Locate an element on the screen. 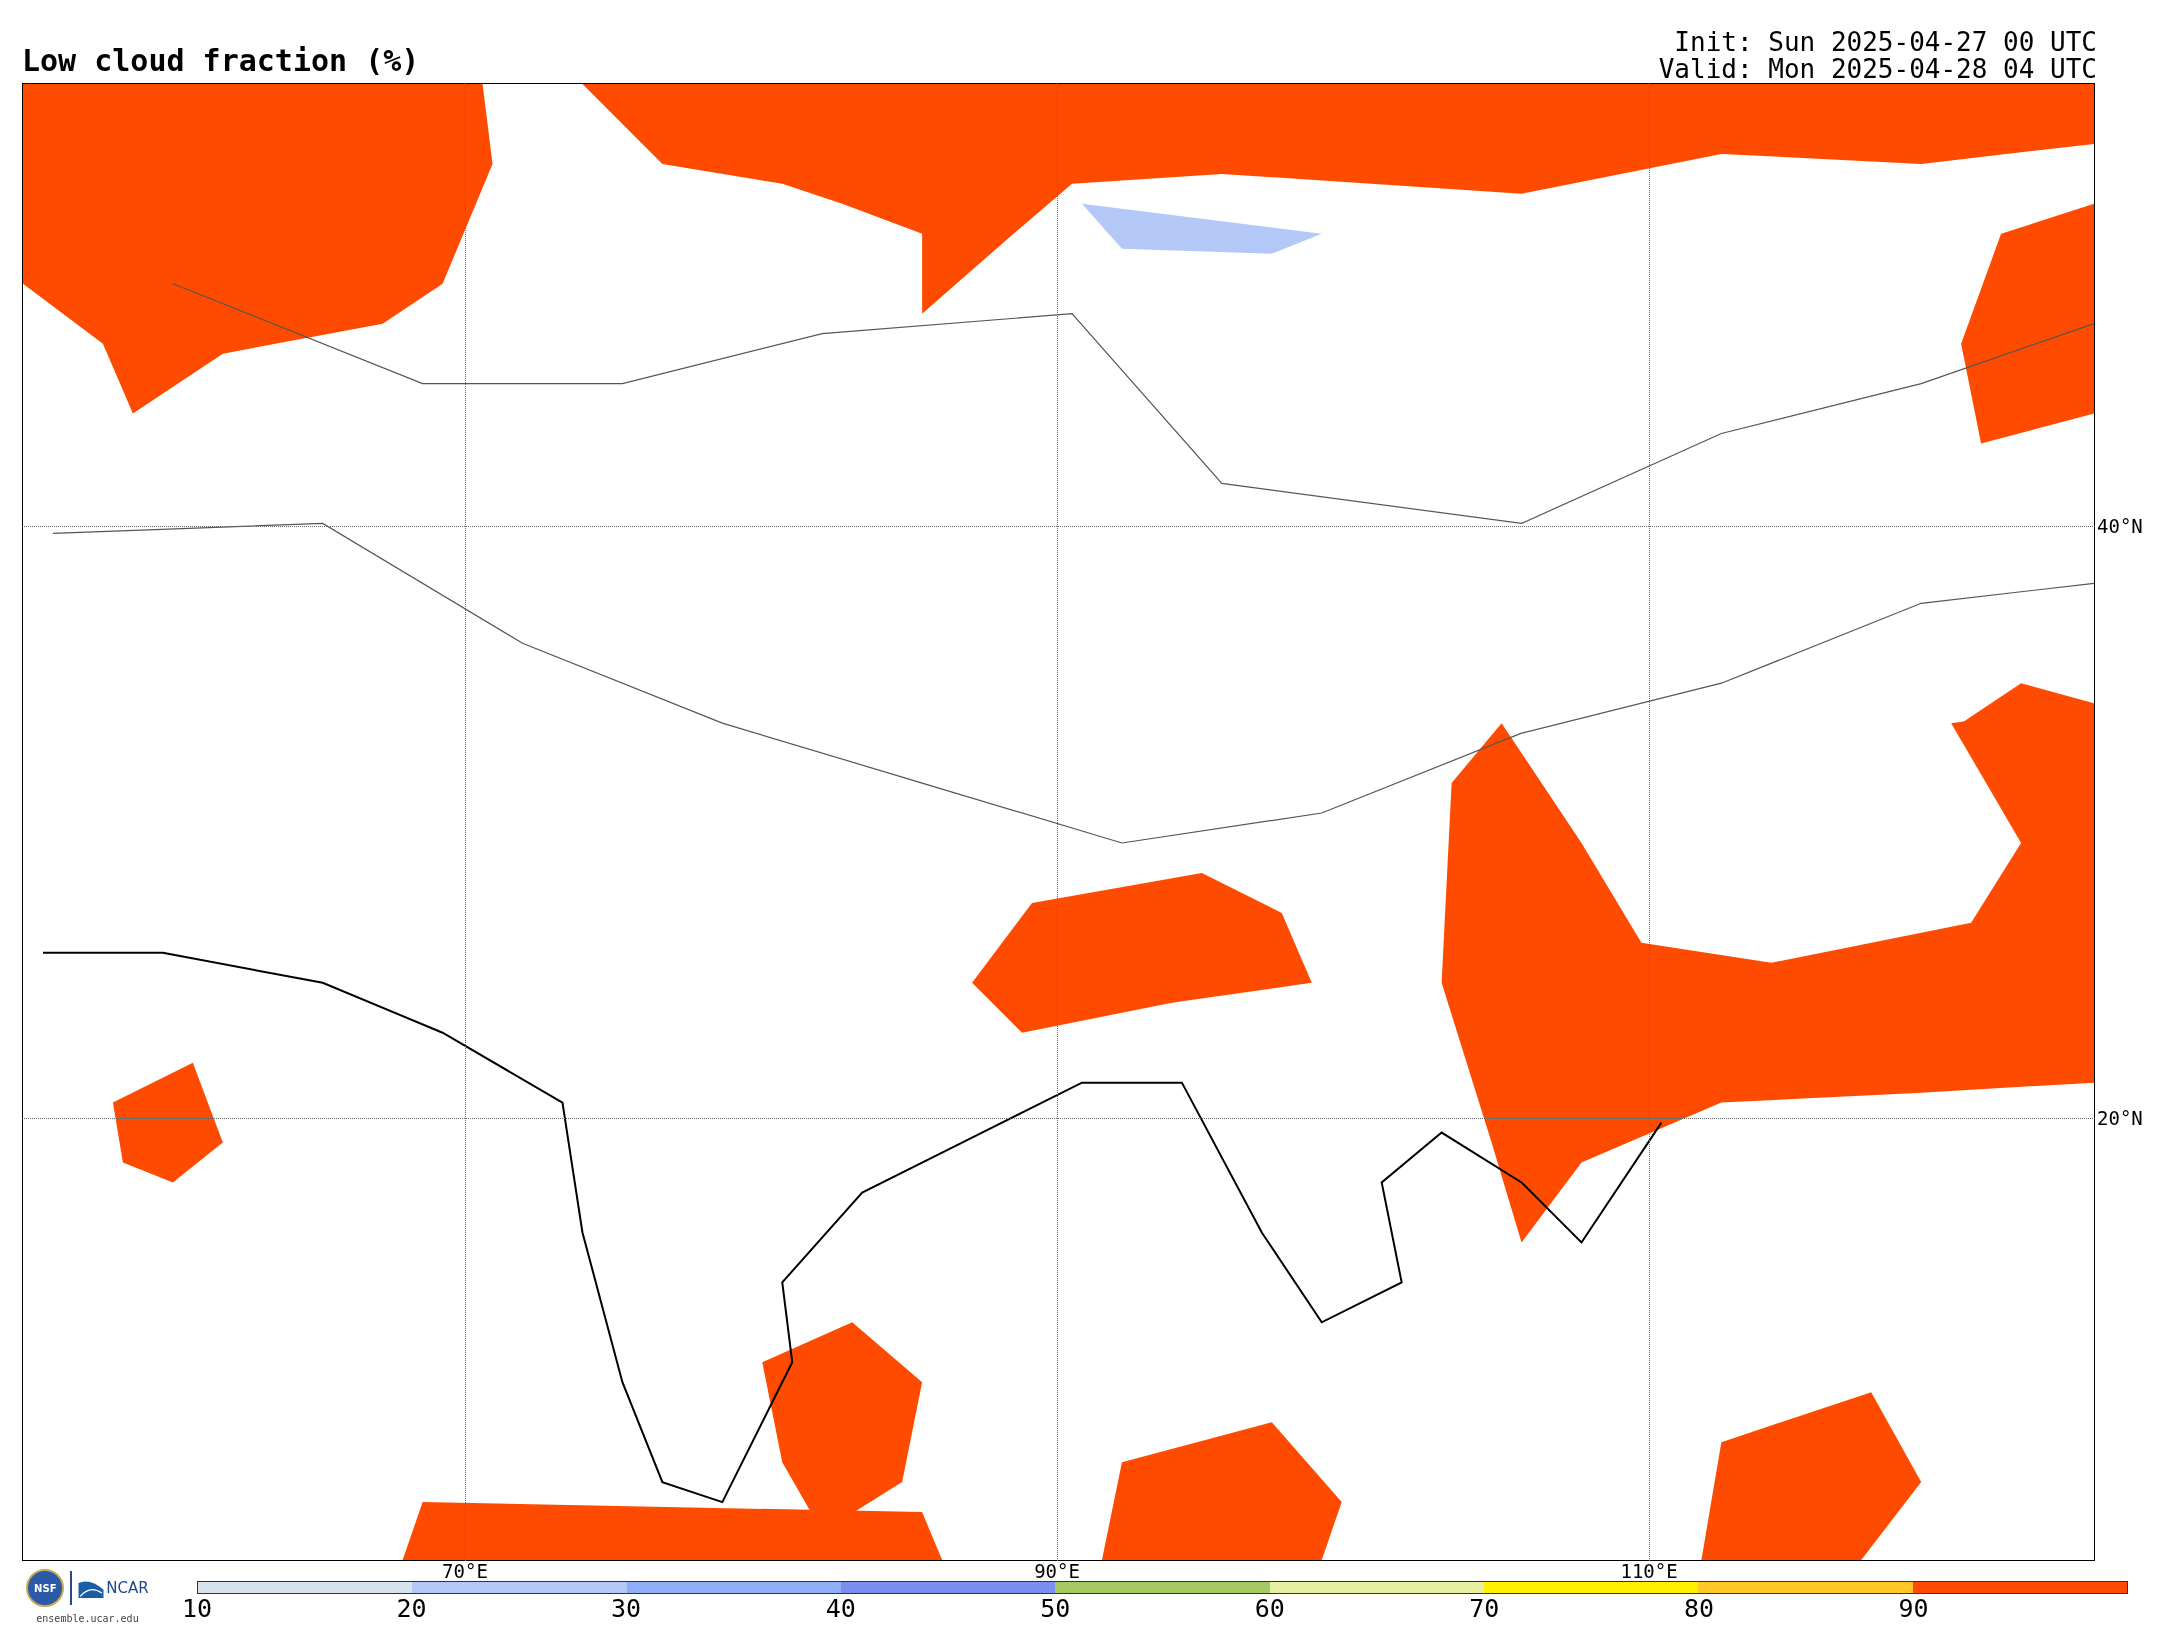 The width and height of the screenshot is (2160, 1626). colorbar-tick-label: 50 is located at coordinates (1055, 1609).